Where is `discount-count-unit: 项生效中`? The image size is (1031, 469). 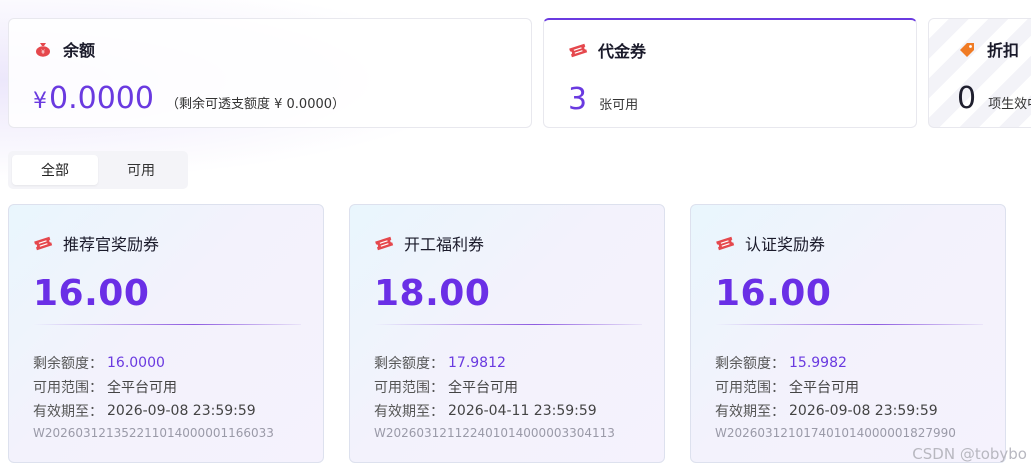 discount-count-unit: 项生效中 is located at coordinates (1009, 104).